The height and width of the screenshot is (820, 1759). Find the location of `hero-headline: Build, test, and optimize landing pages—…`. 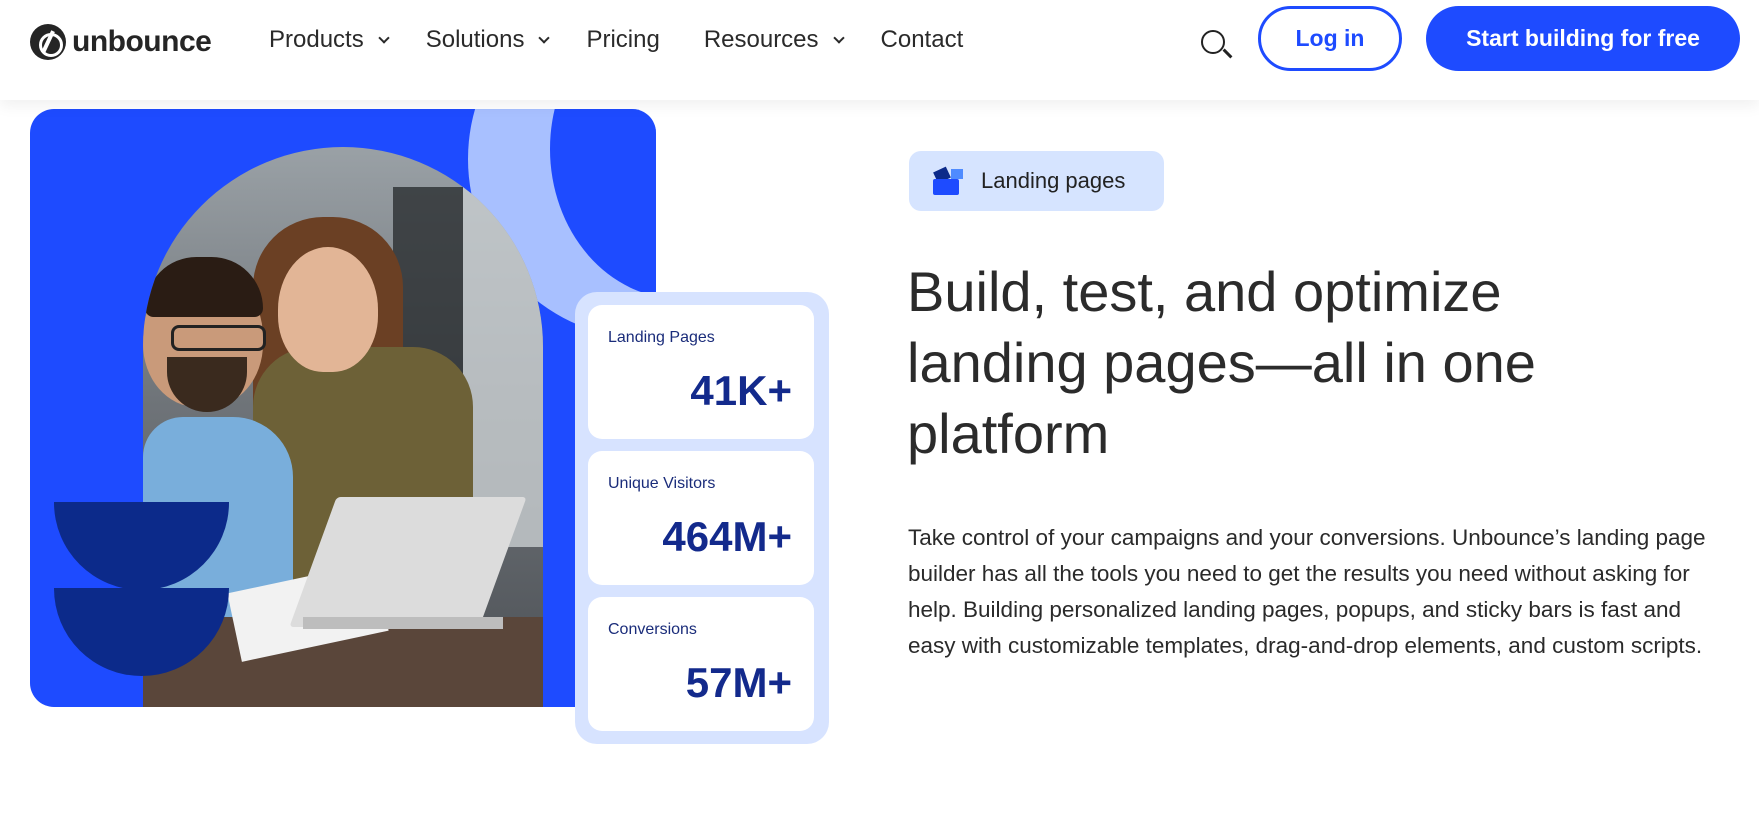

hero-headline: Build, test, and optimize landing pages—… is located at coordinates (1221, 362).